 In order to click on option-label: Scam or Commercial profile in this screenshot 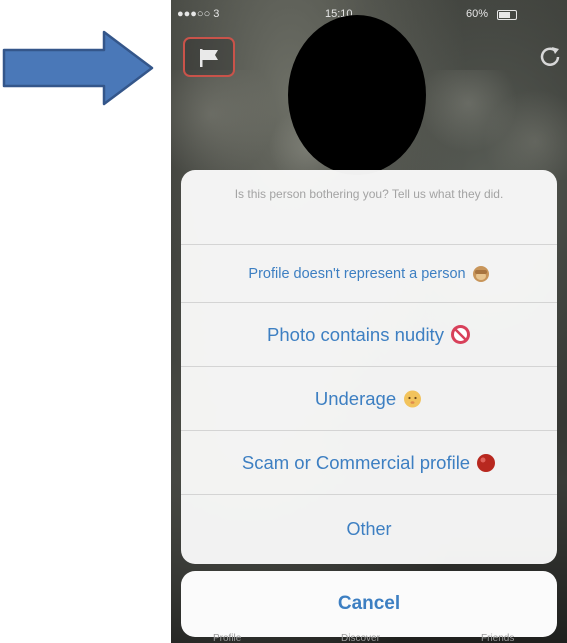, I will do `click(356, 462)`.